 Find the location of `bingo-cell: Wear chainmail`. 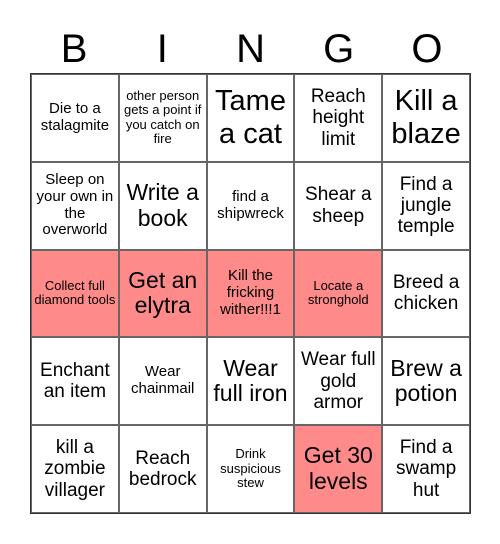

bingo-cell: Wear chainmail is located at coordinates (162, 381).